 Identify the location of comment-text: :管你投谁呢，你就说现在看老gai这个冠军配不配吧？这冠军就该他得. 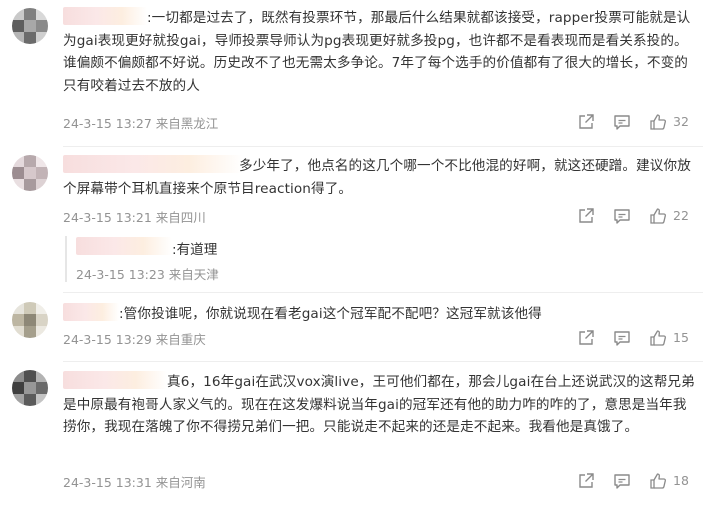
(330, 314).